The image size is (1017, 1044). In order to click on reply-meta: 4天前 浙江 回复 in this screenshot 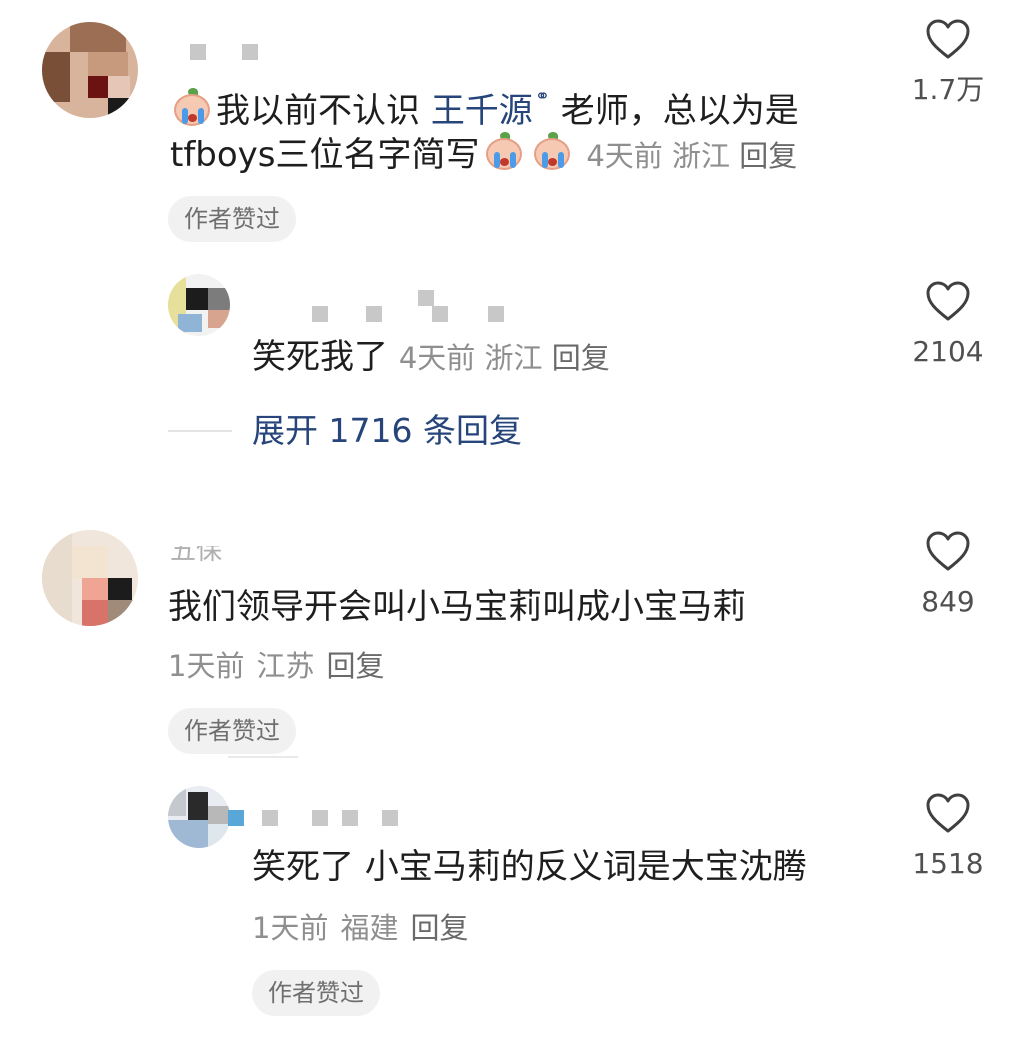, I will do `click(504, 358)`.